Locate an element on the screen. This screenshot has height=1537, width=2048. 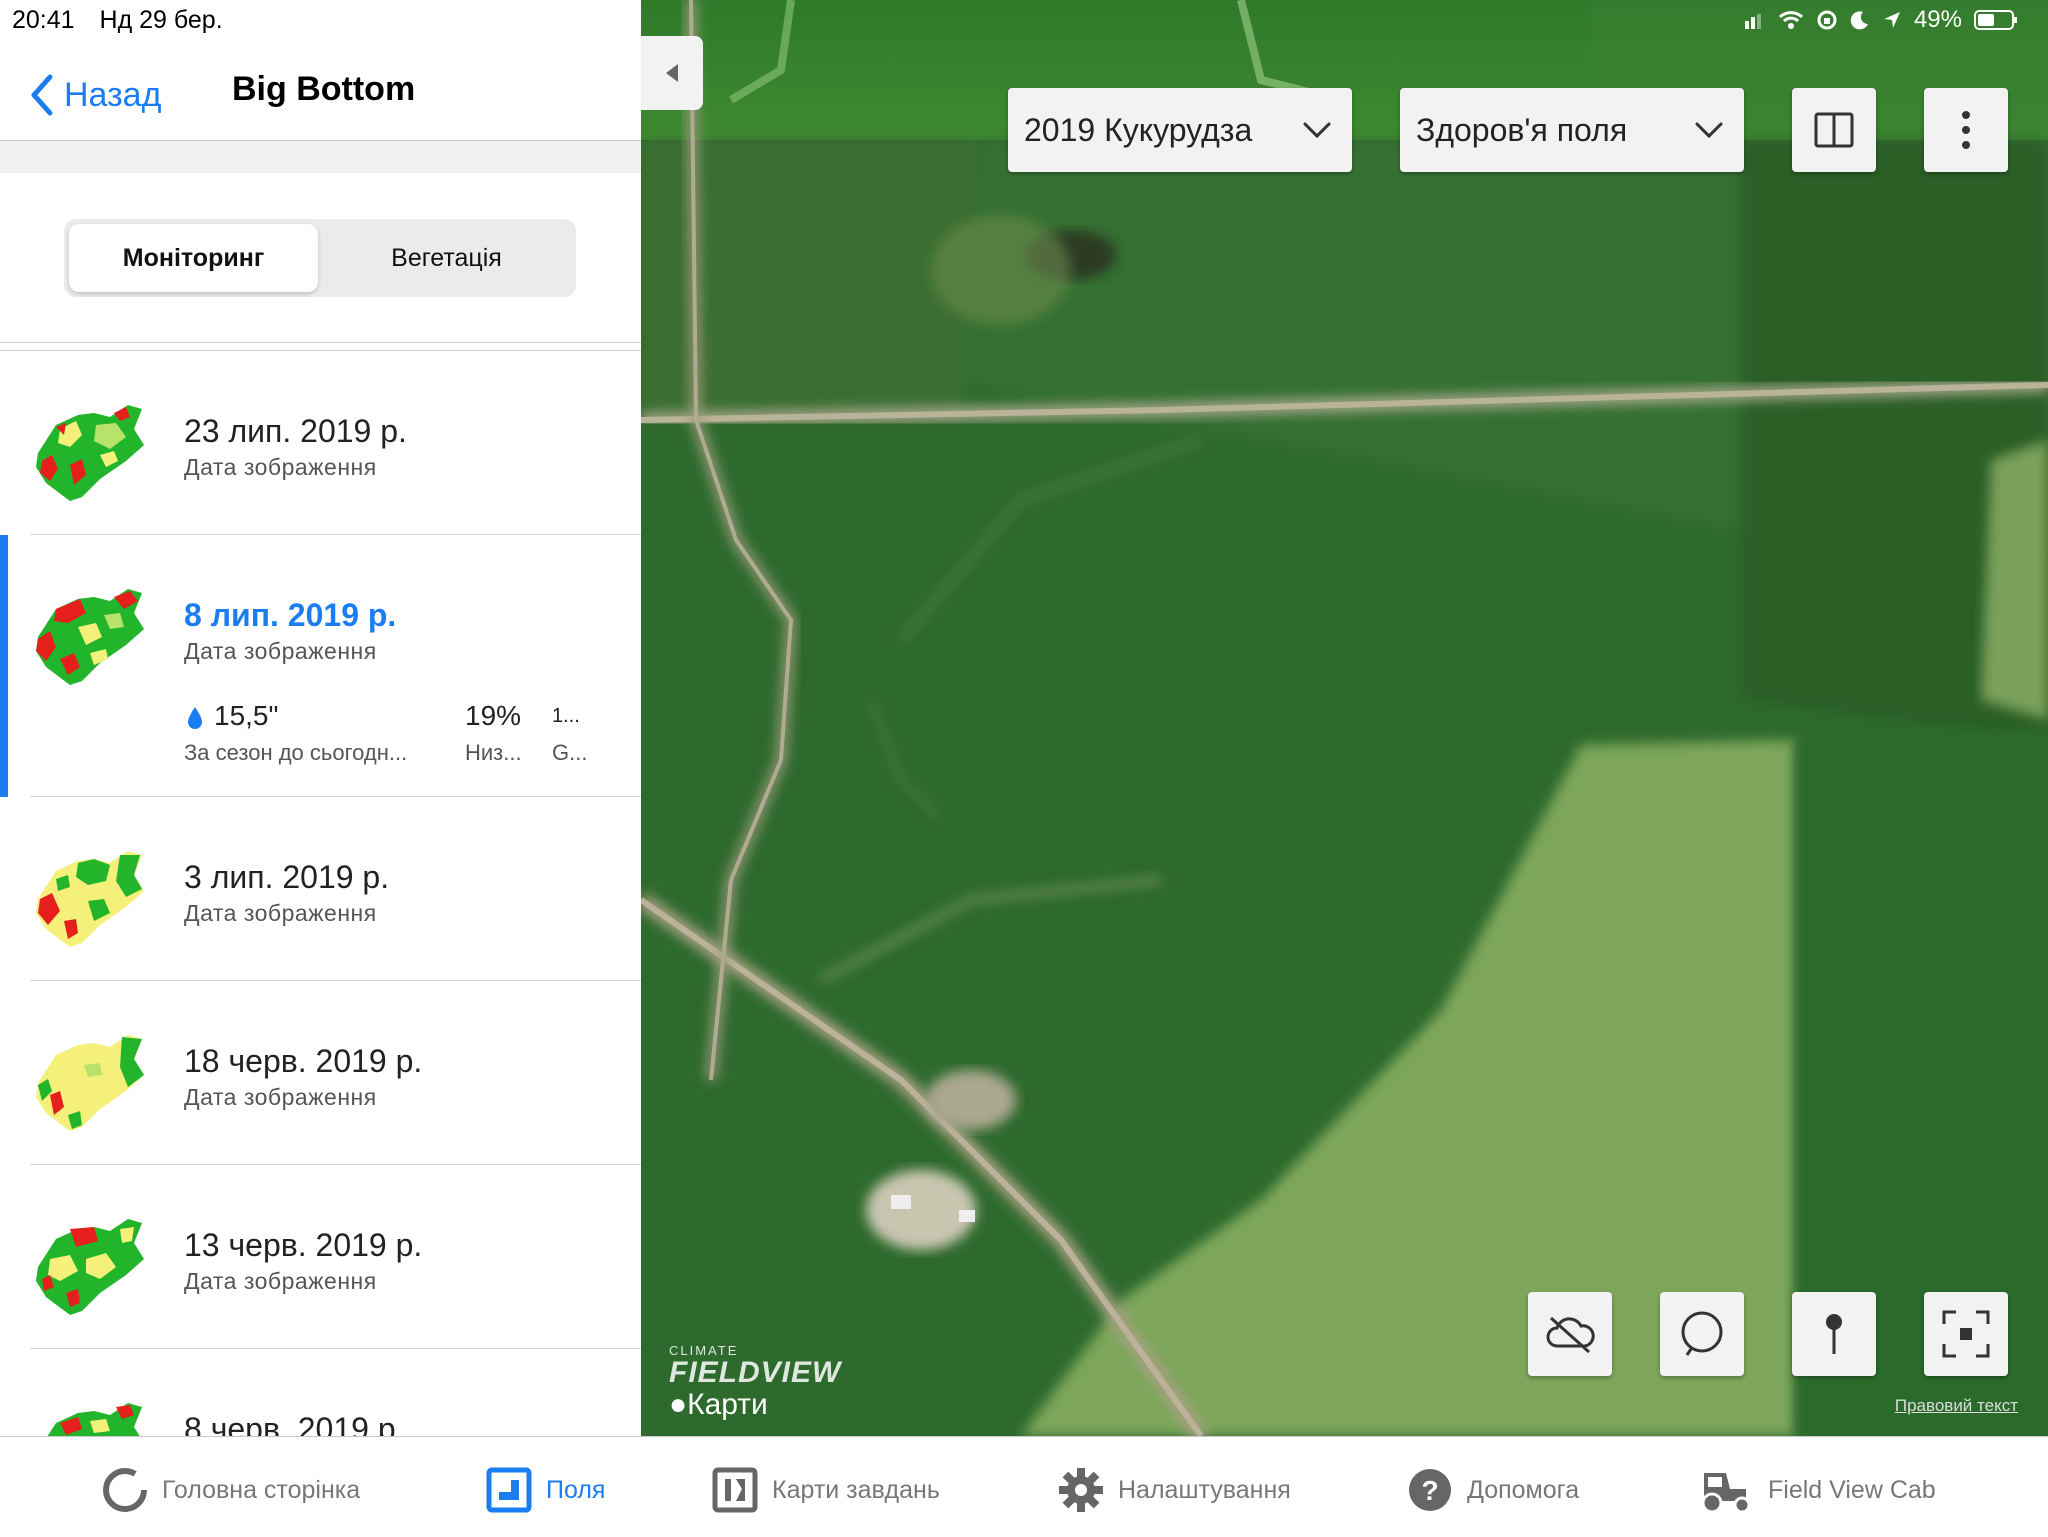
image-date: 8 черв. 2019 р. is located at coordinates (294, 1423).